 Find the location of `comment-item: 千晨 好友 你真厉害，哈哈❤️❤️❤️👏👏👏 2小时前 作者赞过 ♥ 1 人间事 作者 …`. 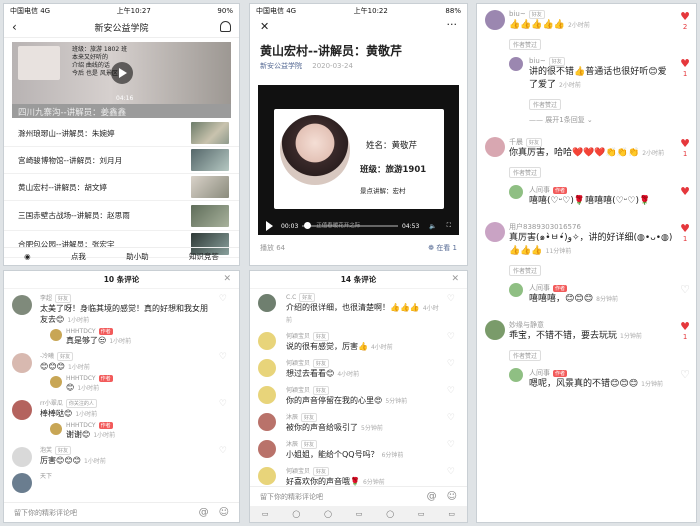

comment-item: 千晨 好友 你真厉害，哈哈❤️❤️❤️👏👏👏 2小时前 作者赞过 ♥ 1 人间事 作者 … is located at coordinates (587, 172).